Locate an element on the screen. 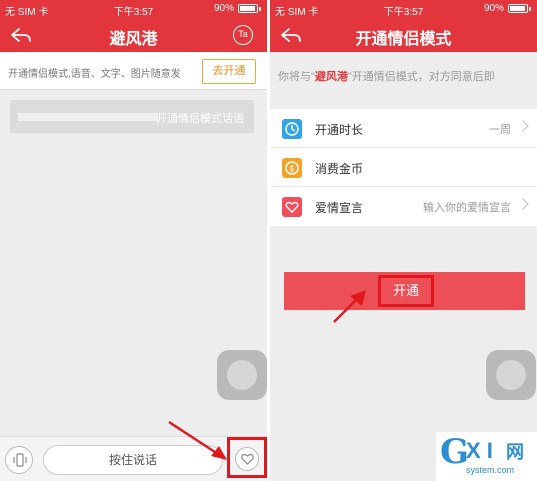 The width and height of the screenshot is (537, 481). open-button-label: 开通 is located at coordinates (406, 291).